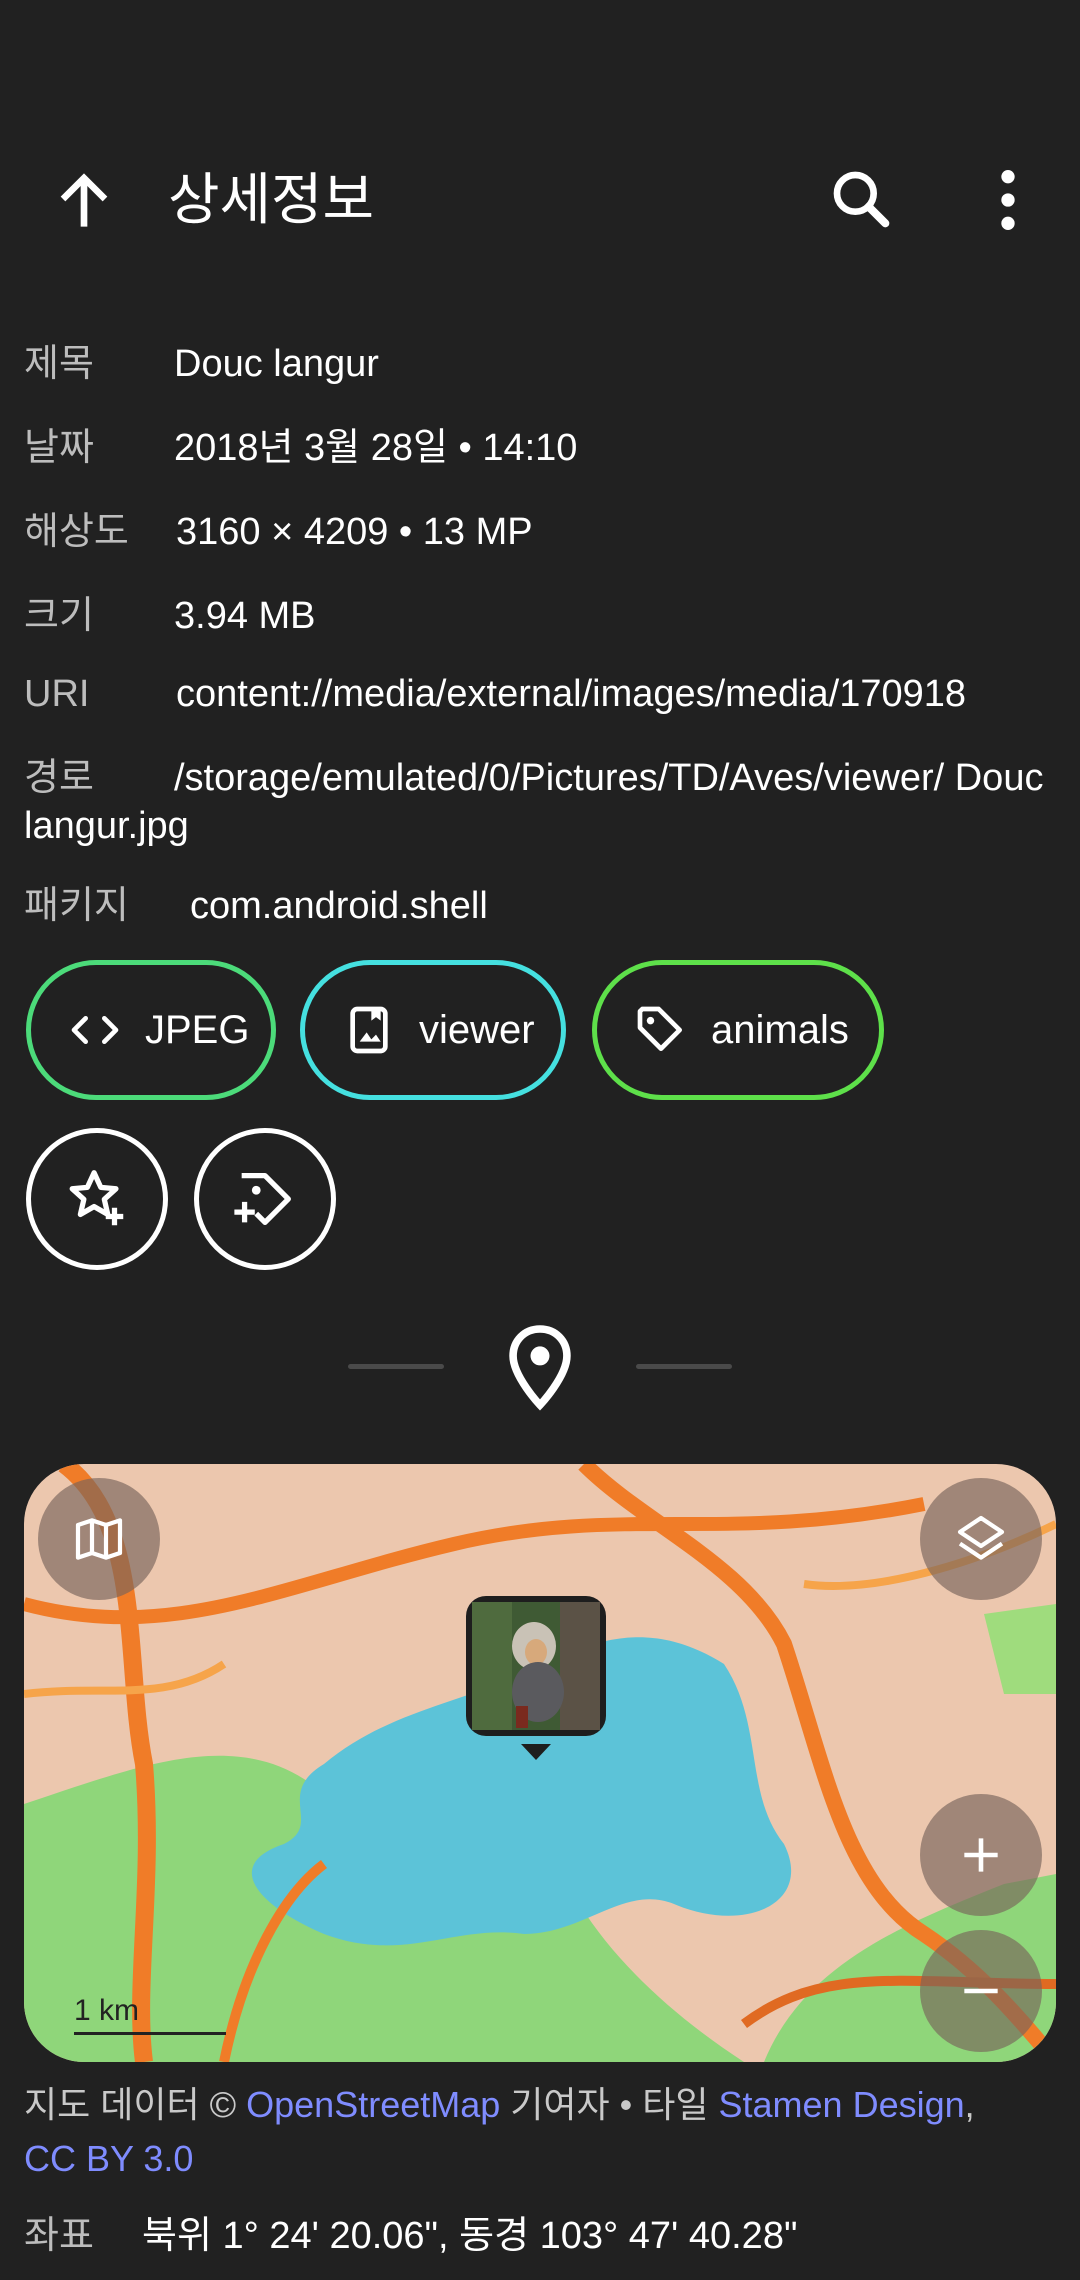  I want to click on detail-value: com.android.shell, so click(339, 906).